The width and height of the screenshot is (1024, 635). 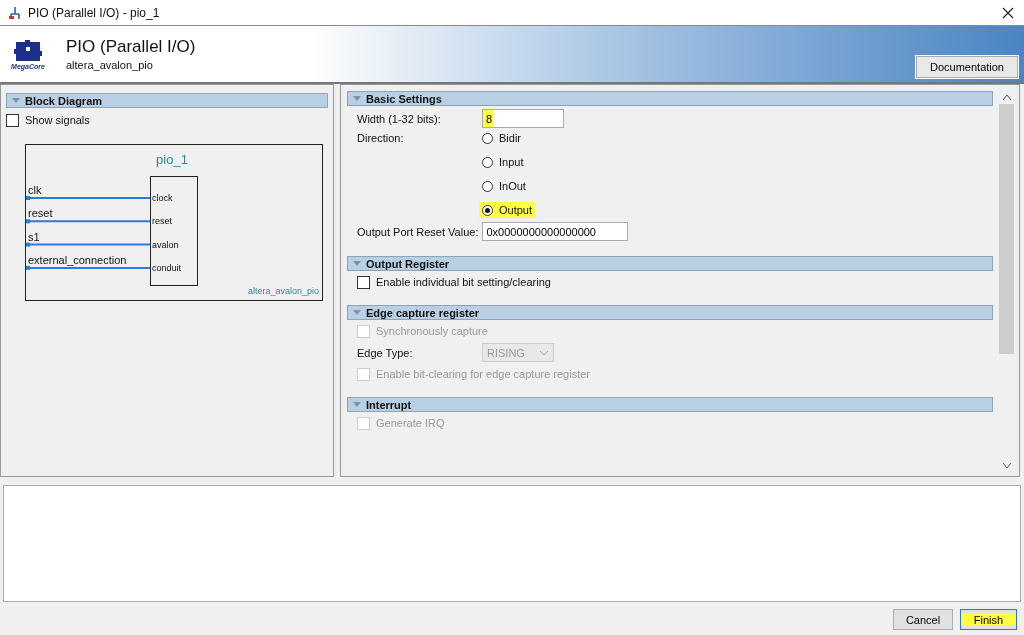 I want to click on puzzle-logo-icon, so click(x=28, y=50).